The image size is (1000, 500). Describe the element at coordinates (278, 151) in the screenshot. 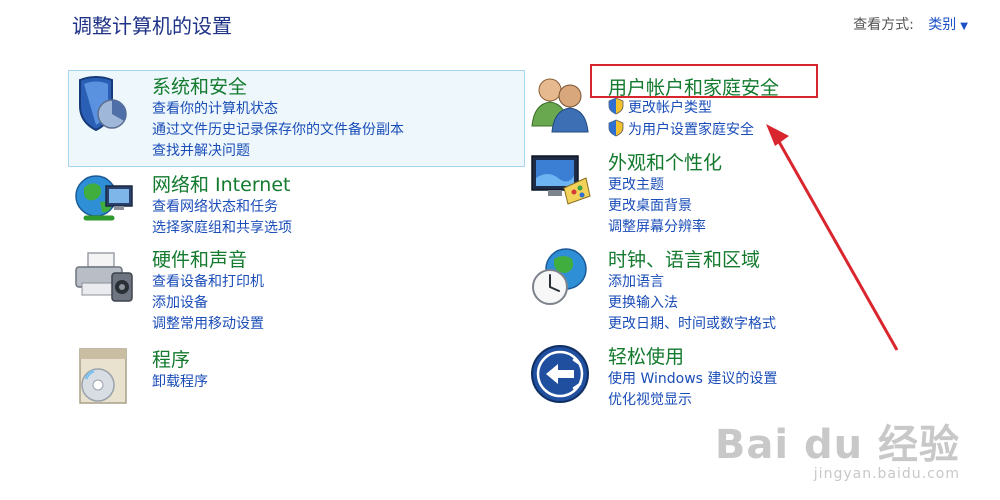

I see `link-troubleshoot: 查找并解决问题` at that location.